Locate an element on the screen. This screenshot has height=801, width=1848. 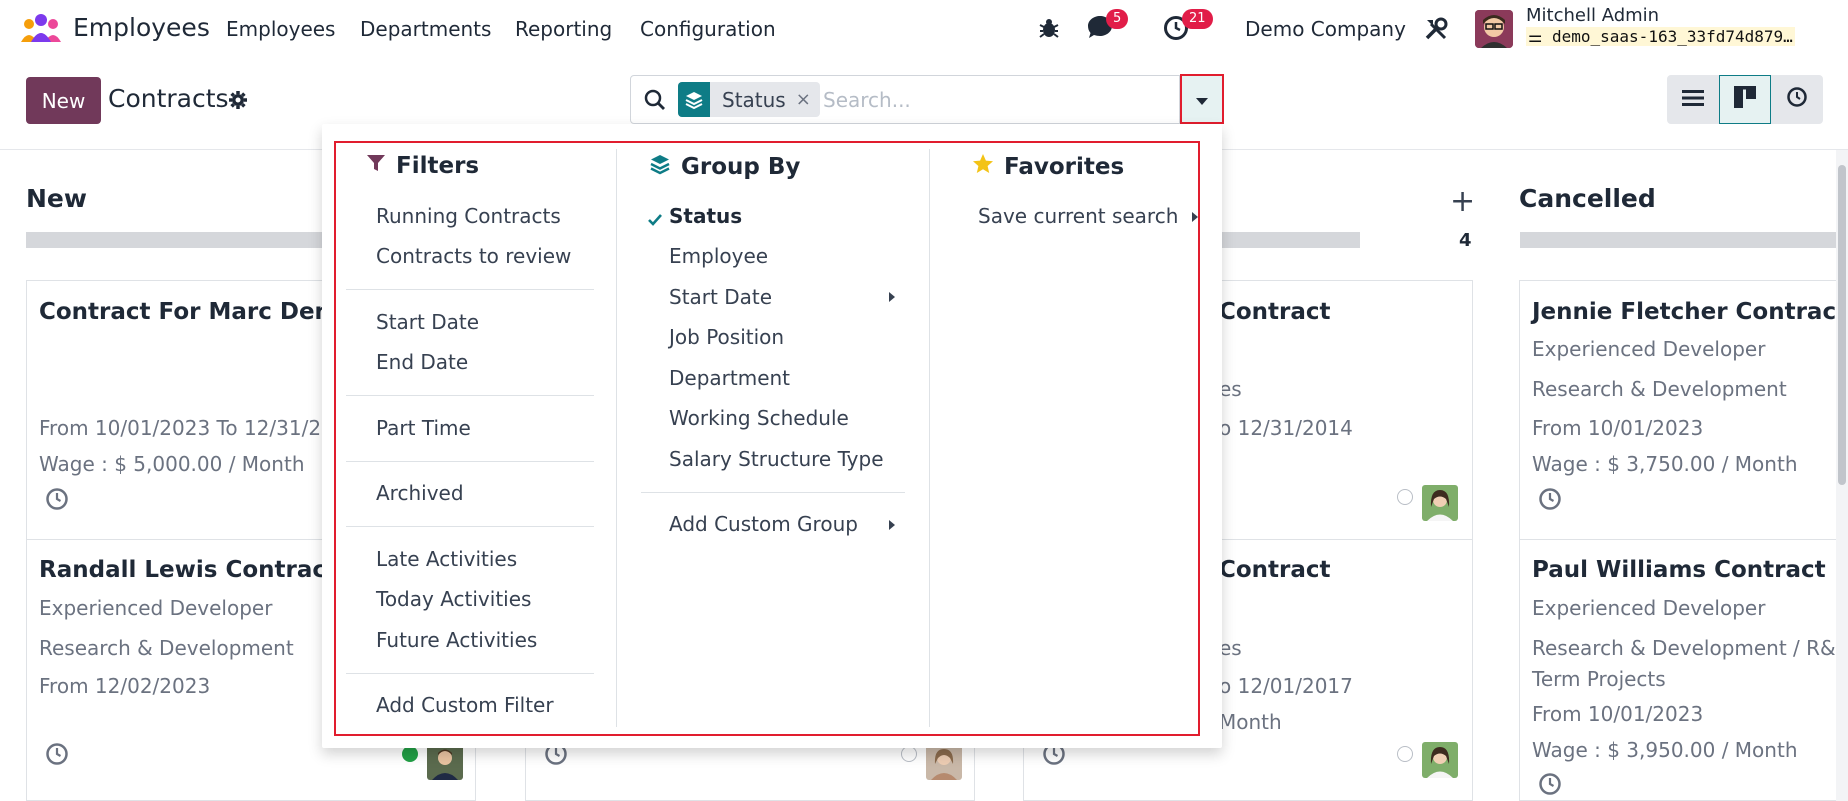
card-title: Contract is located at coordinates (1275, 312).